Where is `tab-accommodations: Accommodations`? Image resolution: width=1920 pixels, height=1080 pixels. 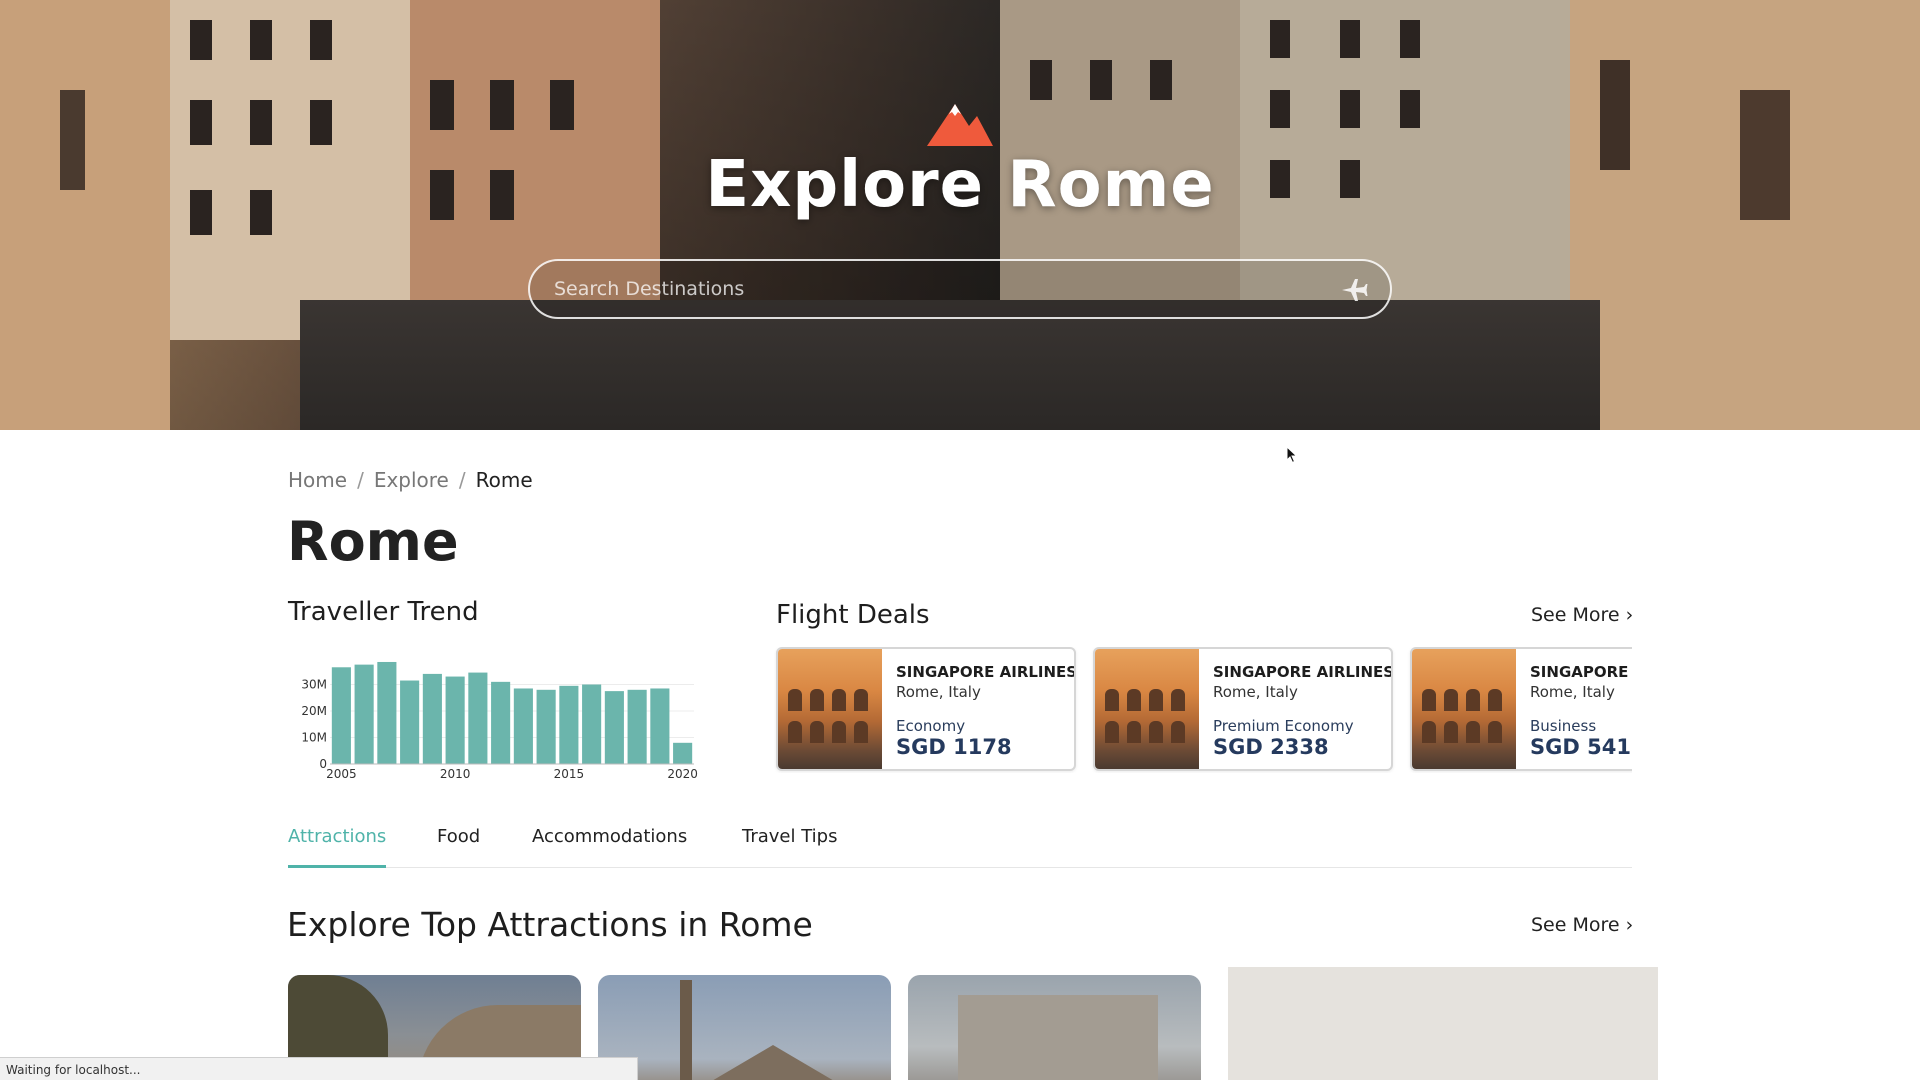
tab-accommodations: Accommodations is located at coordinates (609, 847).